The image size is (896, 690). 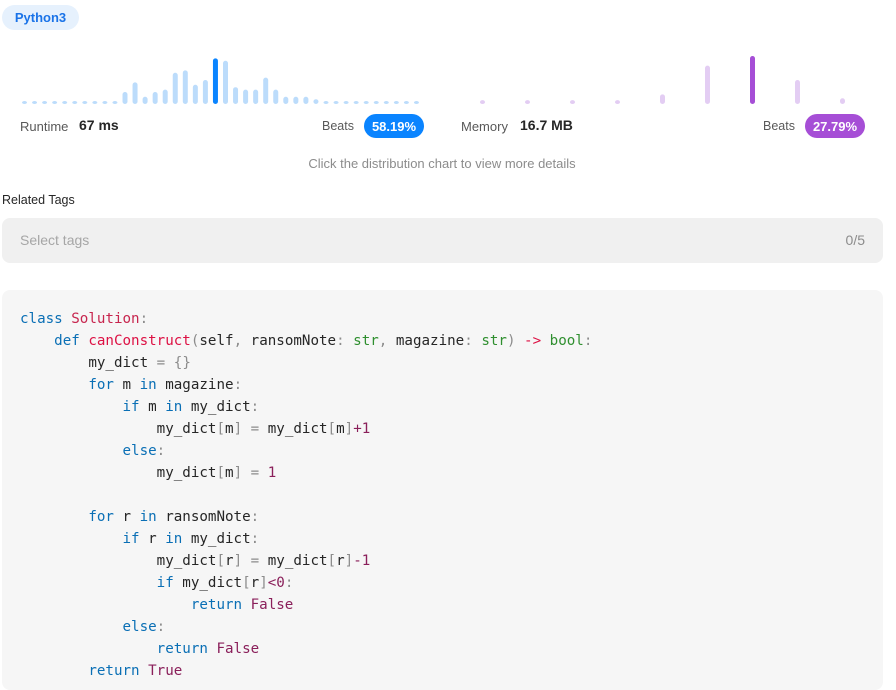 I want to click on code-line: for m in magazine:, so click(x=165, y=385).